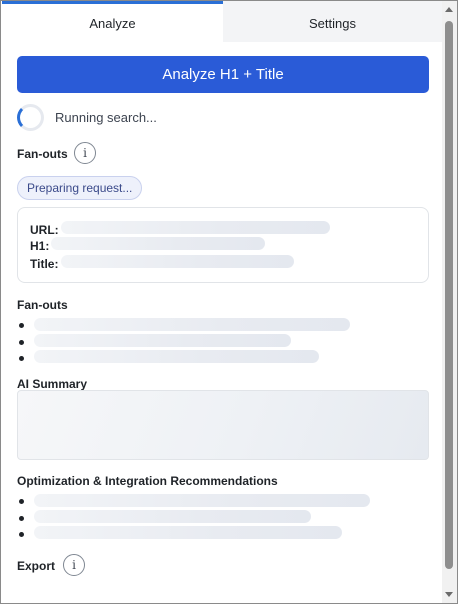 This screenshot has width=458, height=604. Describe the element at coordinates (332, 21) in the screenshot. I see `tab-settings: Settings` at that location.